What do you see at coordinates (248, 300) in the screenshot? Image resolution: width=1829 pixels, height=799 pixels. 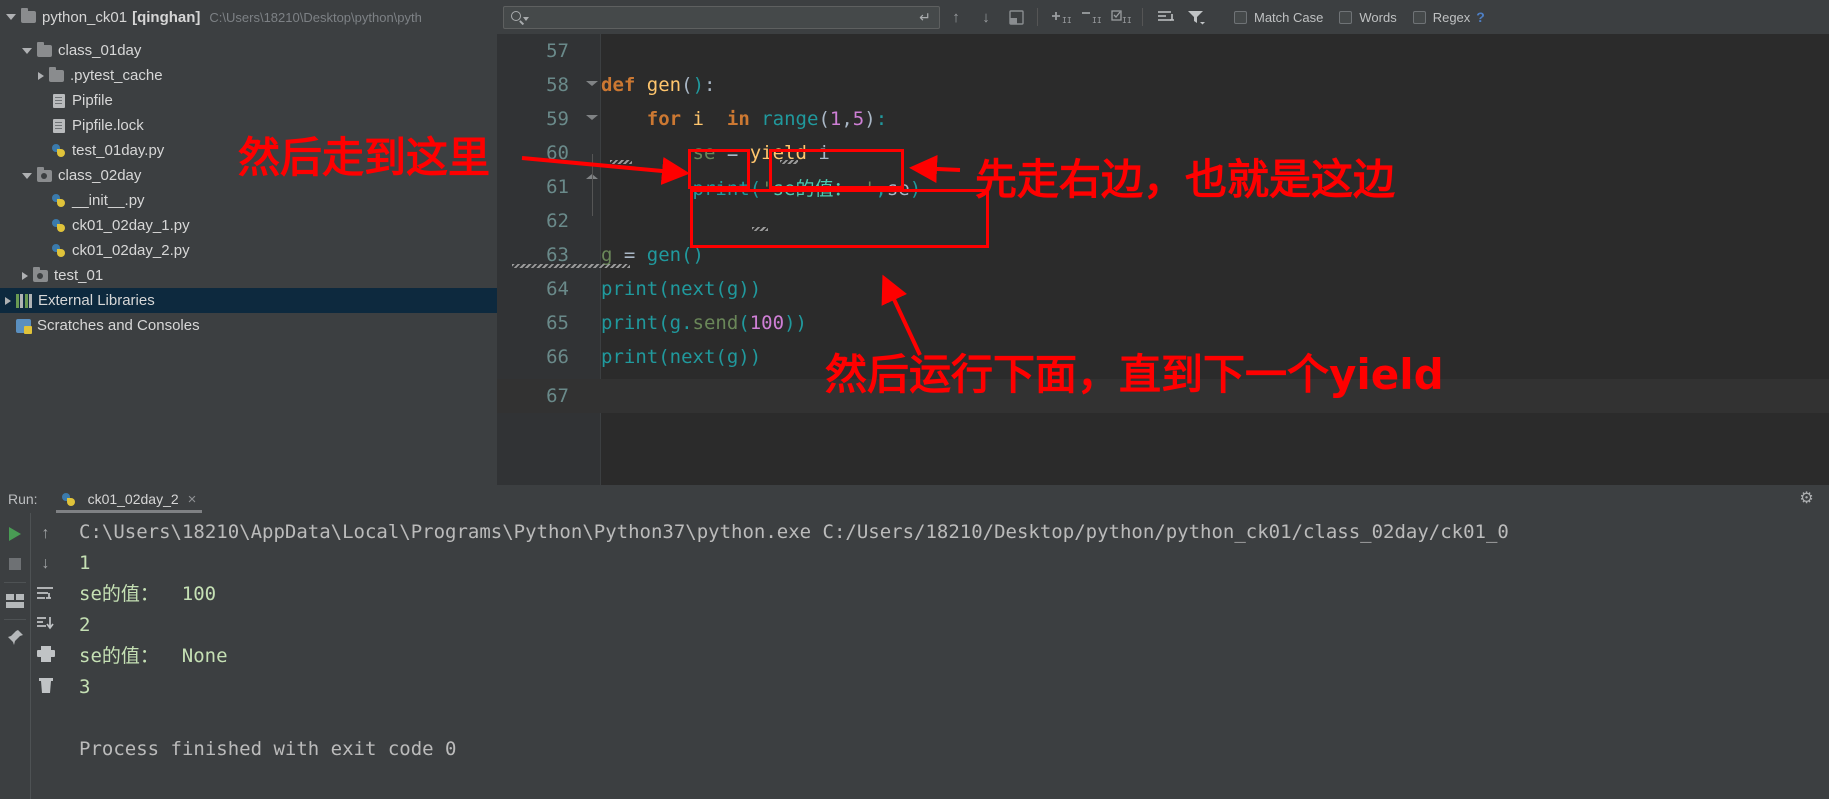 I see `tree-item-external-libraries: External Libraries` at bounding box center [248, 300].